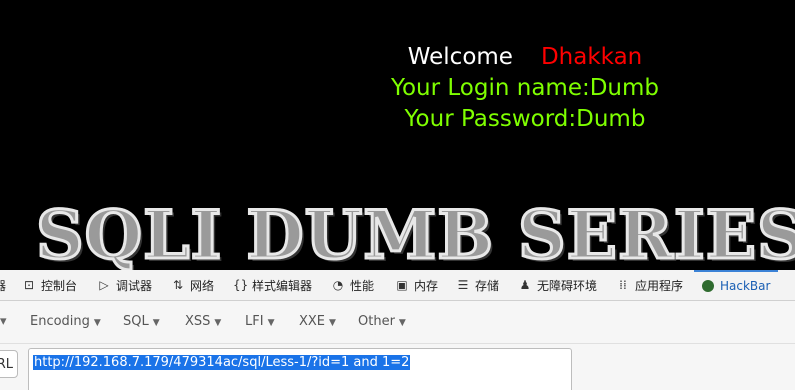  I want to click on tab-label: HackBar, so click(745, 286).